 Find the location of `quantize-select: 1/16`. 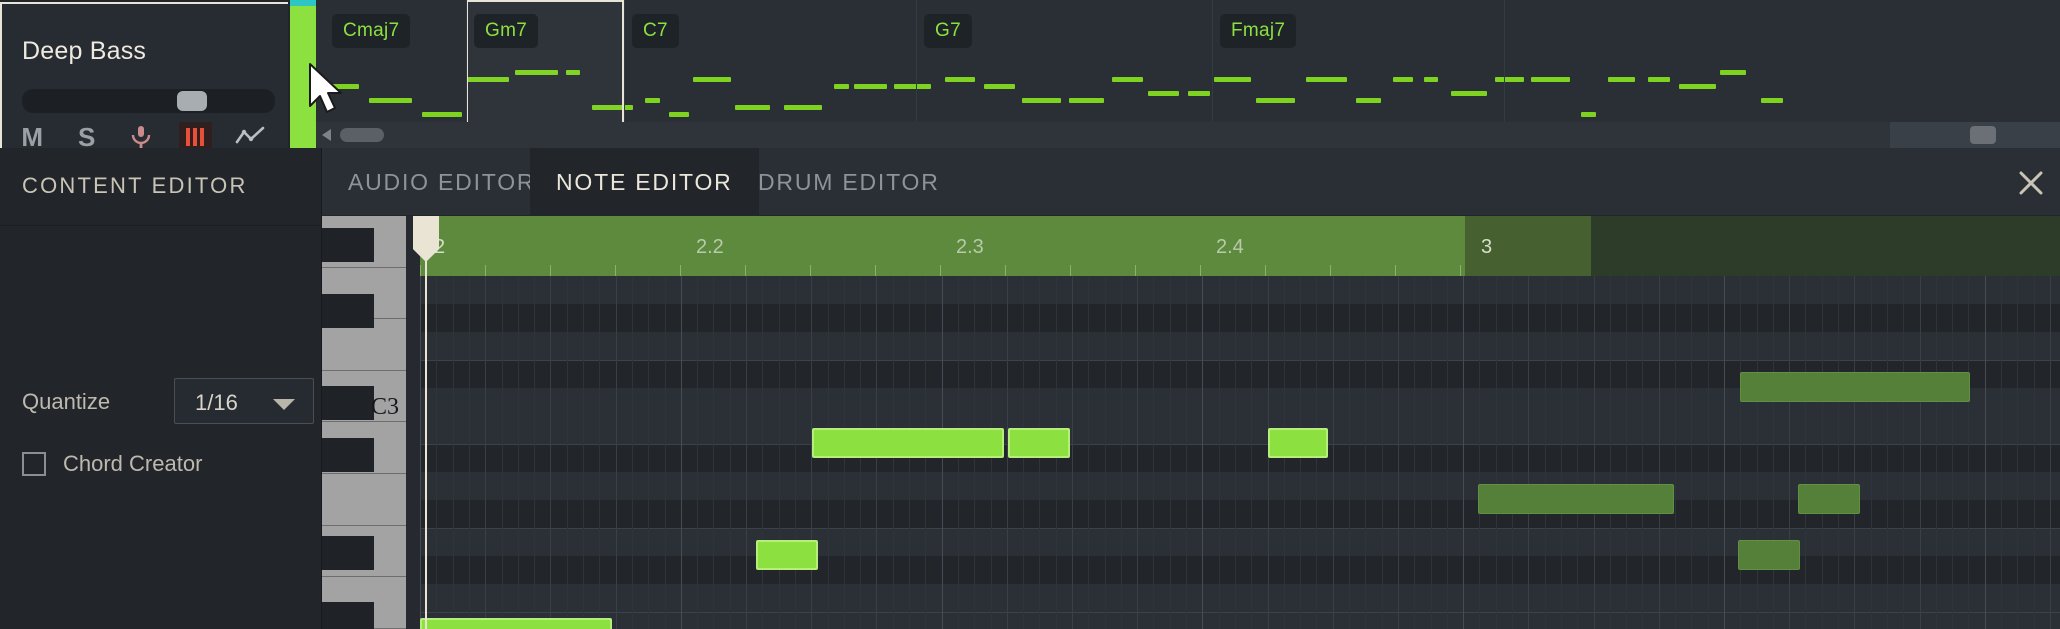

quantize-select: 1/16 is located at coordinates (244, 401).